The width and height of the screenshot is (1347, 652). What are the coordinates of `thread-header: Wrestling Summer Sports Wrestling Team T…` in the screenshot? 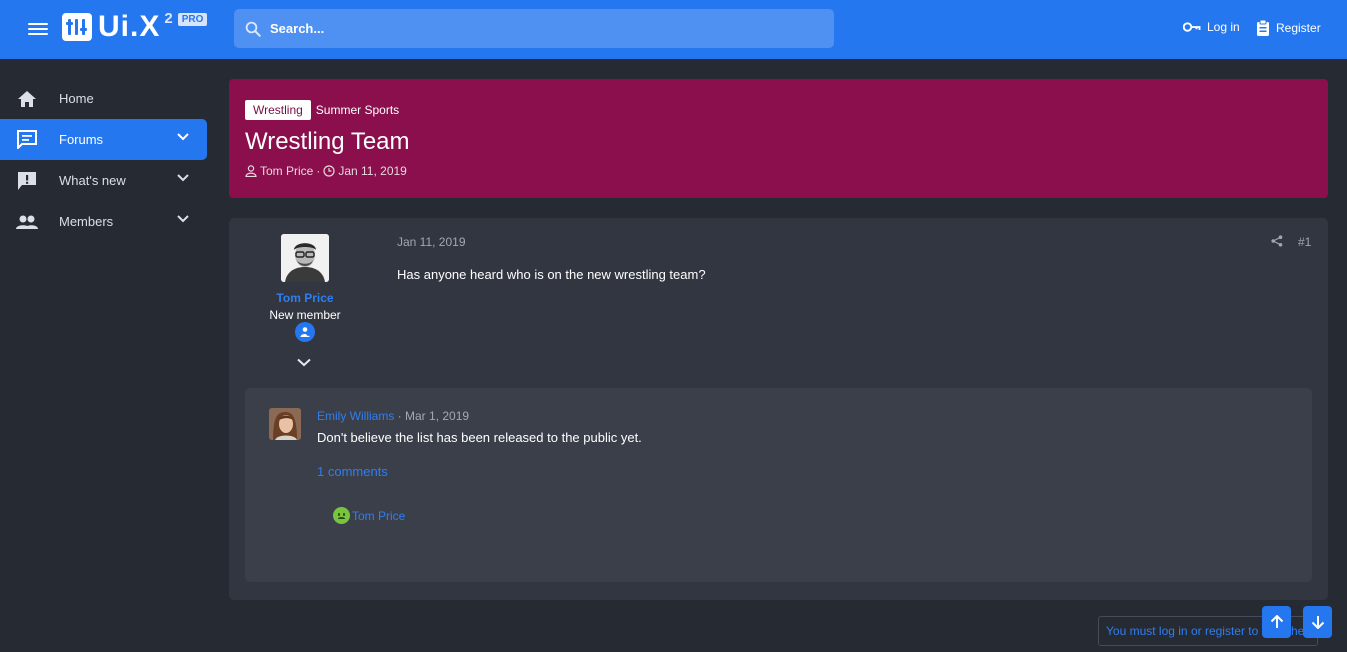 It's located at (778, 138).